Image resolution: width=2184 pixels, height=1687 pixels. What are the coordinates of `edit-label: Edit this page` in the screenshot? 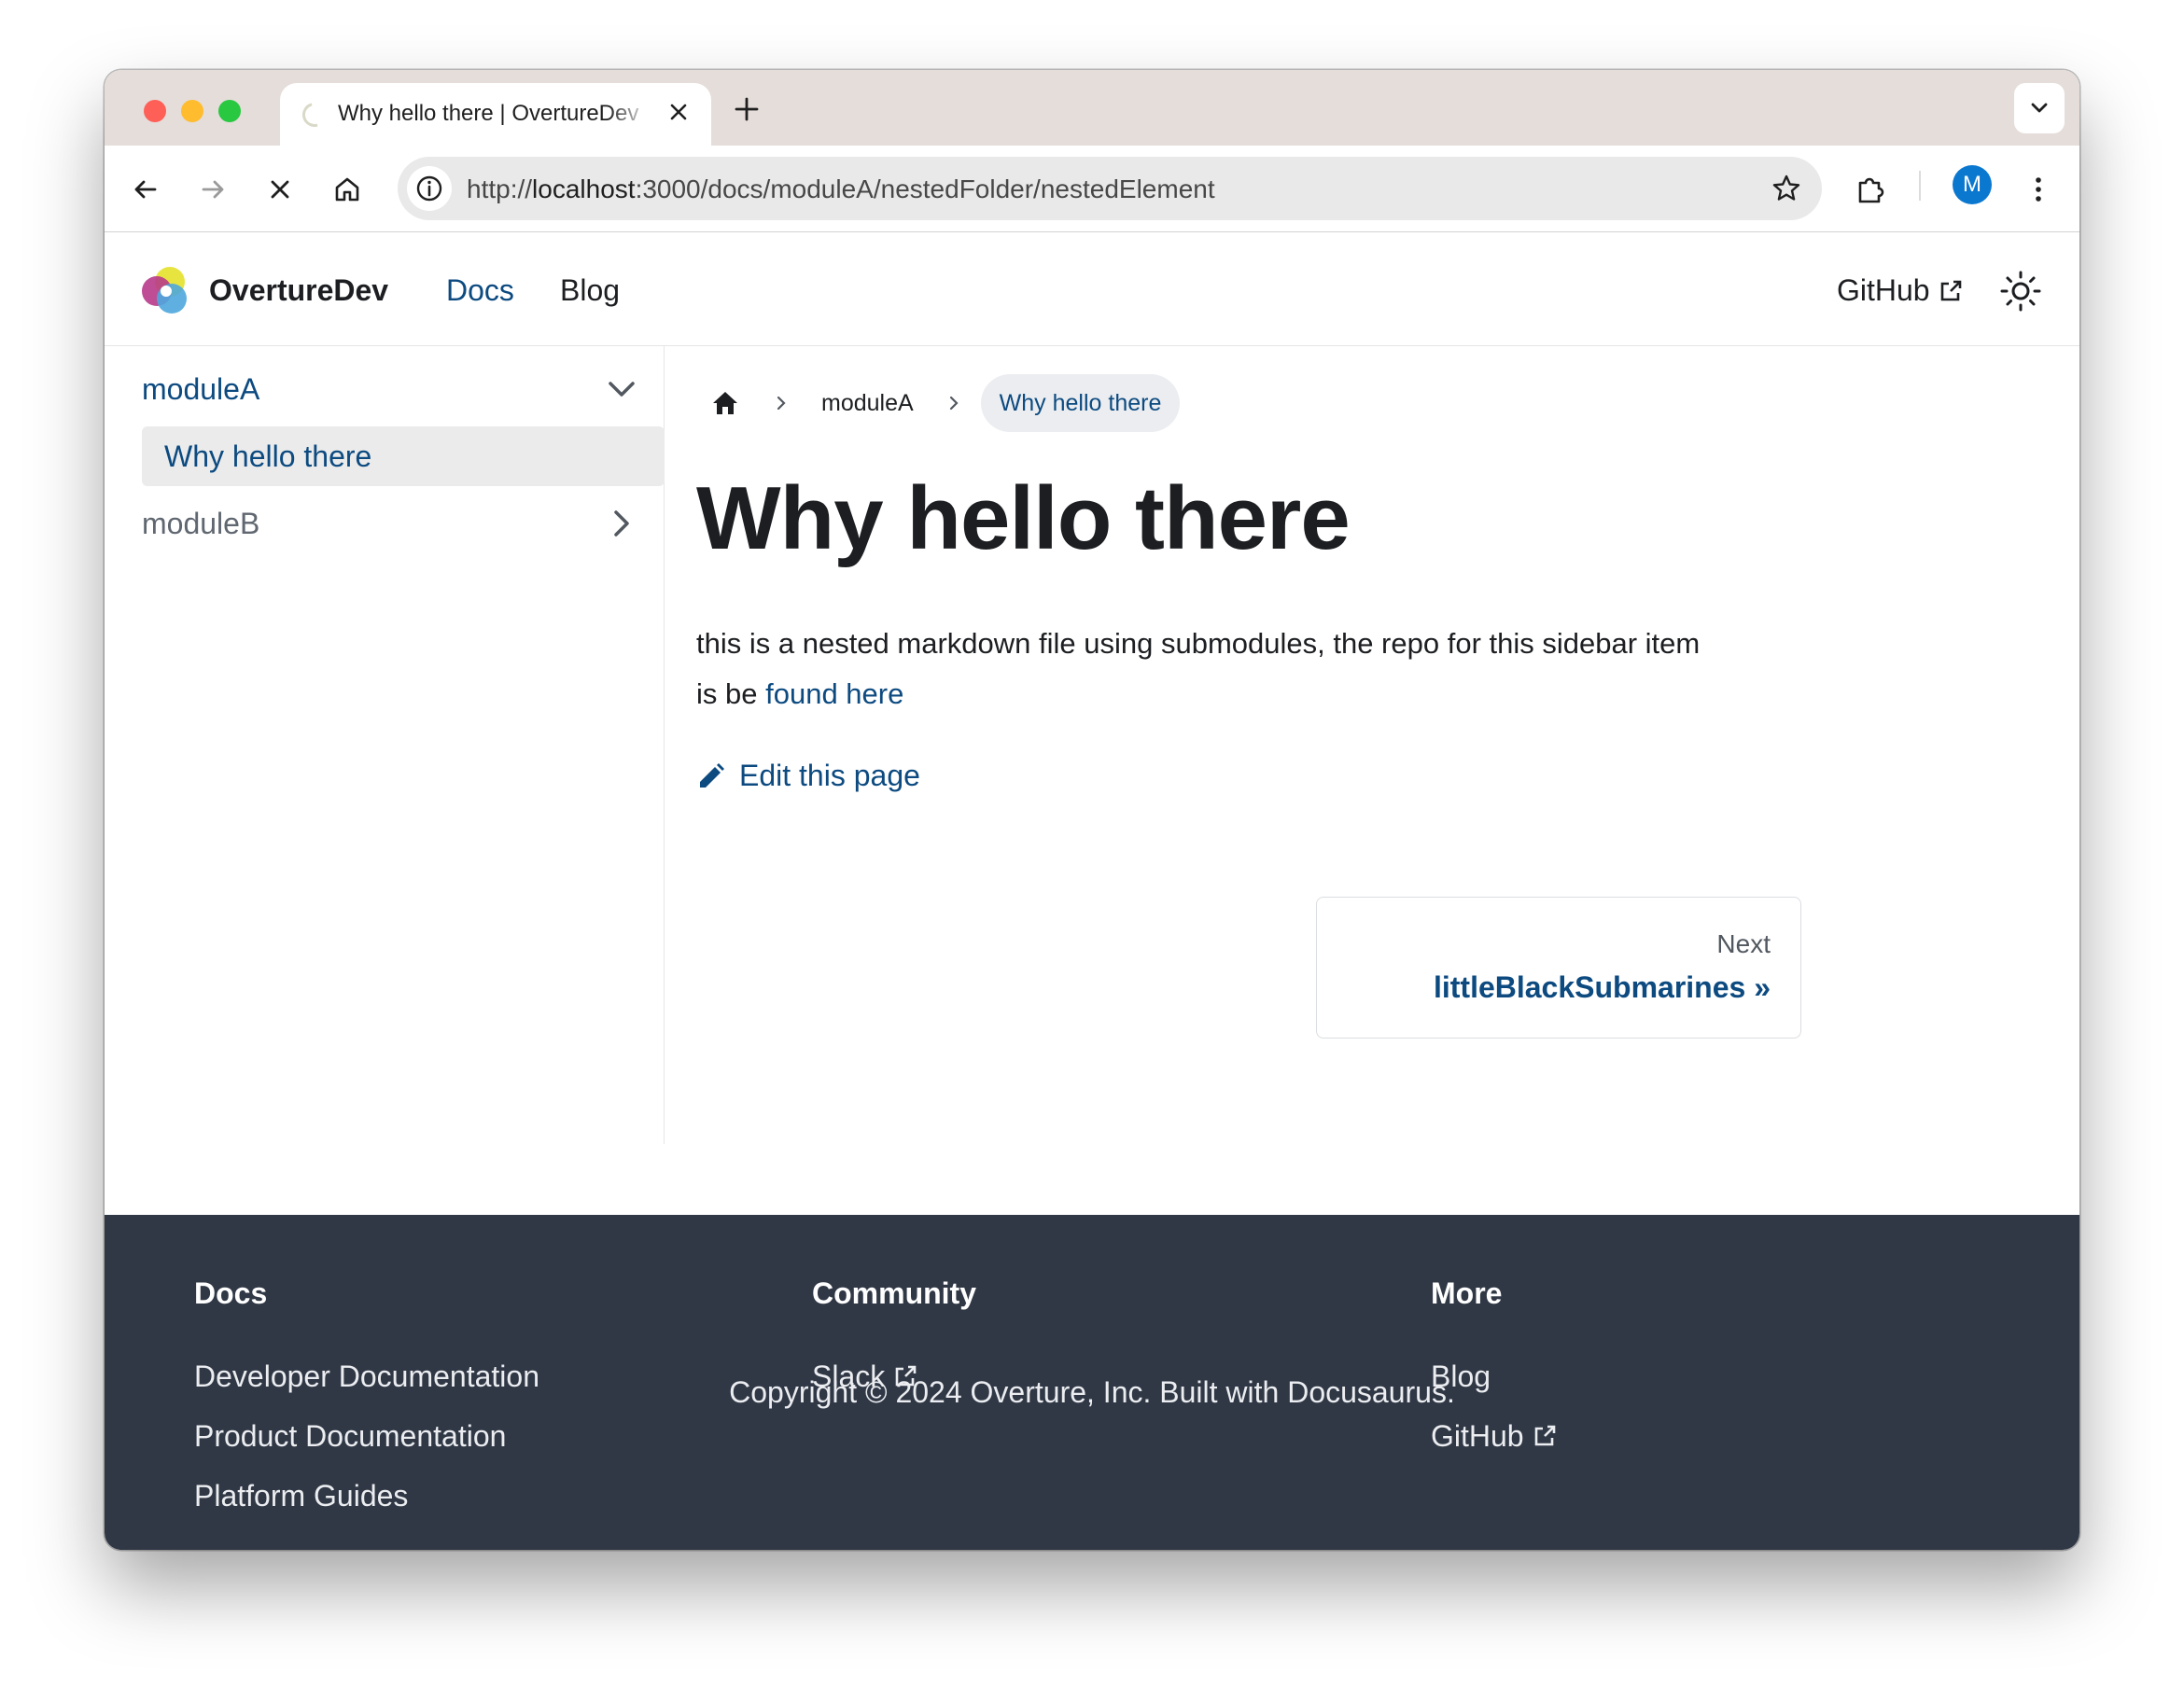 It's located at (829, 775).